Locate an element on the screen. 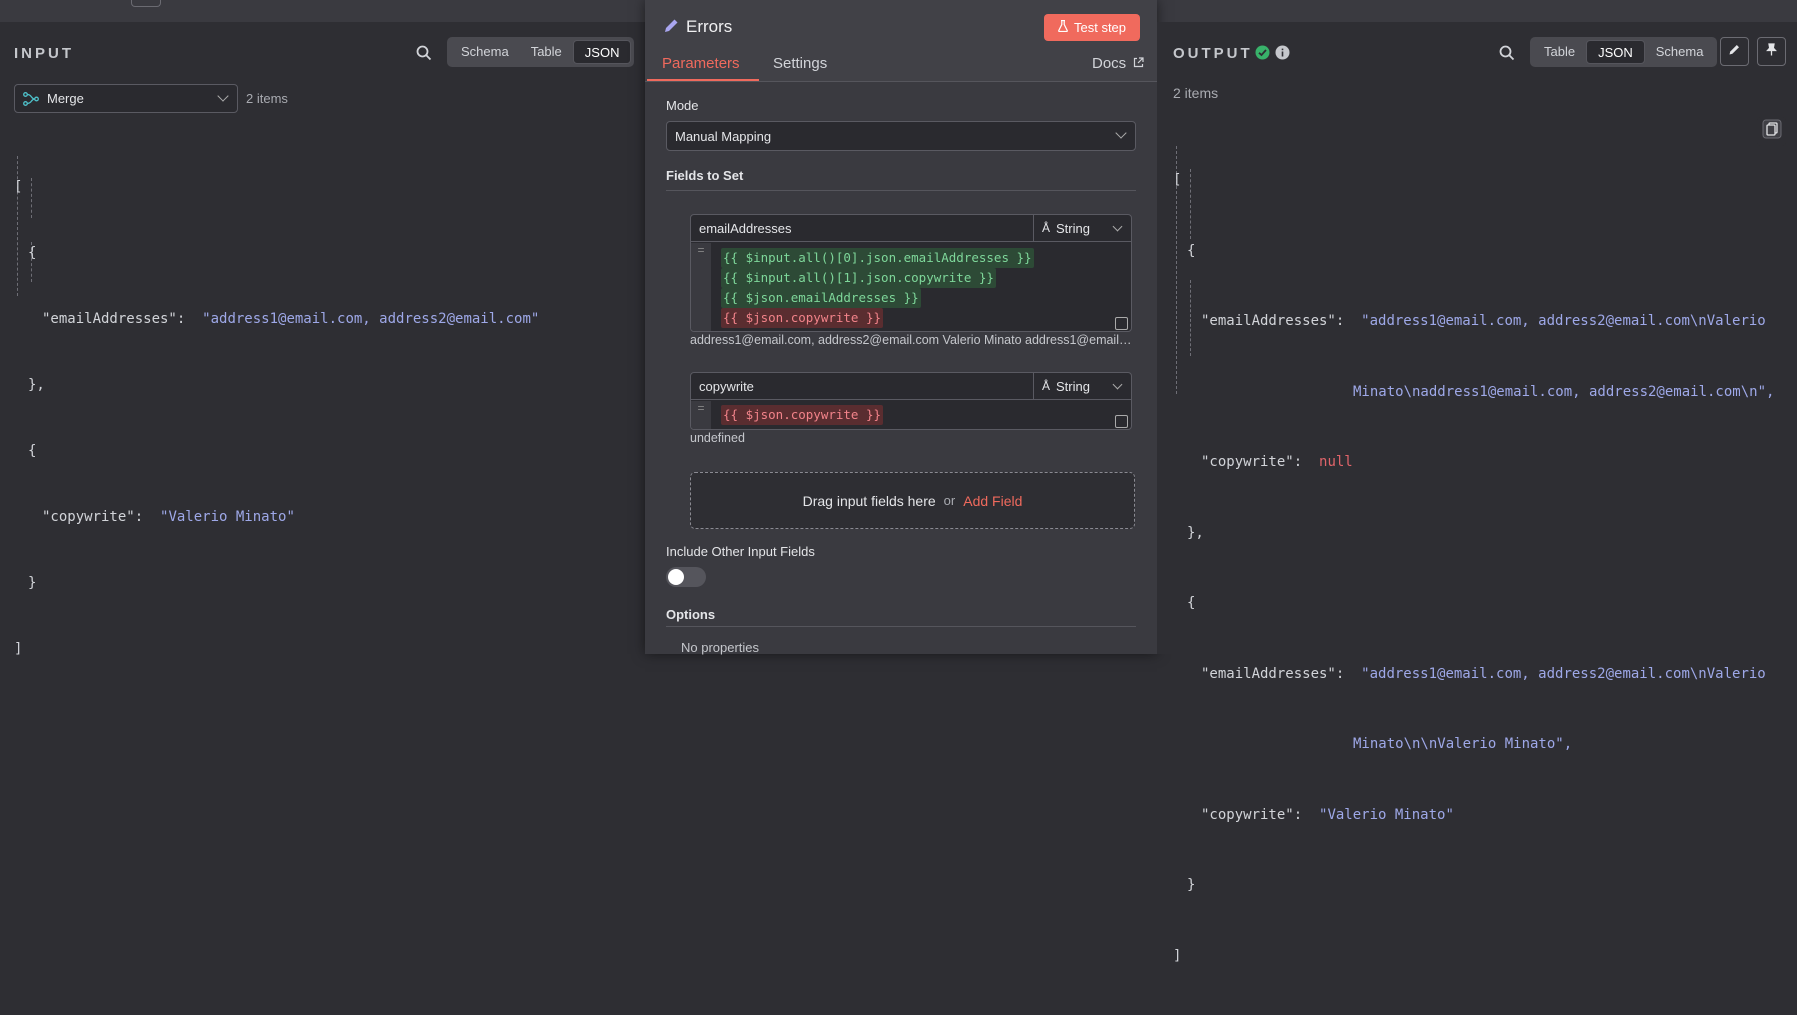 The height and width of the screenshot is (1015, 1797). drop-or: or is located at coordinates (949, 500).